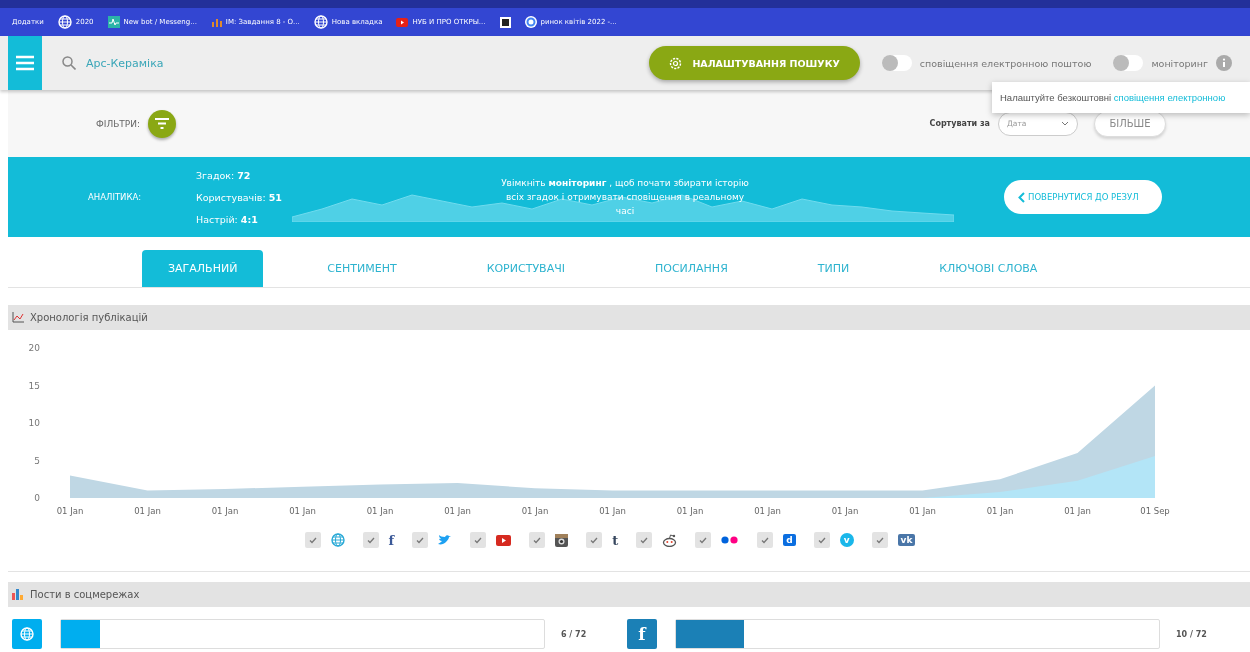 This screenshot has width=1250, height=652. What do you see at coordinates (18, 317) in the screenshot?
I see `line-chart-icon` at bounding box center [18, 317].